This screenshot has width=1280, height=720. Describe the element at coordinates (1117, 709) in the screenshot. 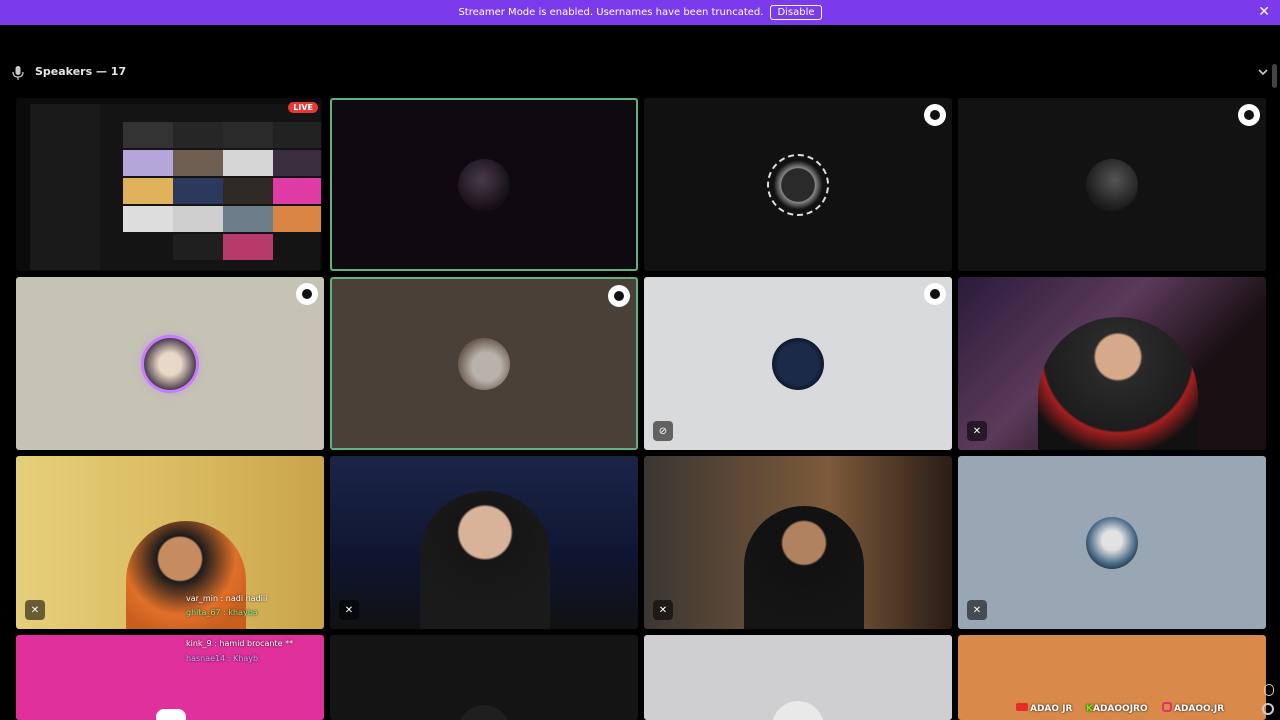

I see `kick-handle: KADAOOJRO` at that location.